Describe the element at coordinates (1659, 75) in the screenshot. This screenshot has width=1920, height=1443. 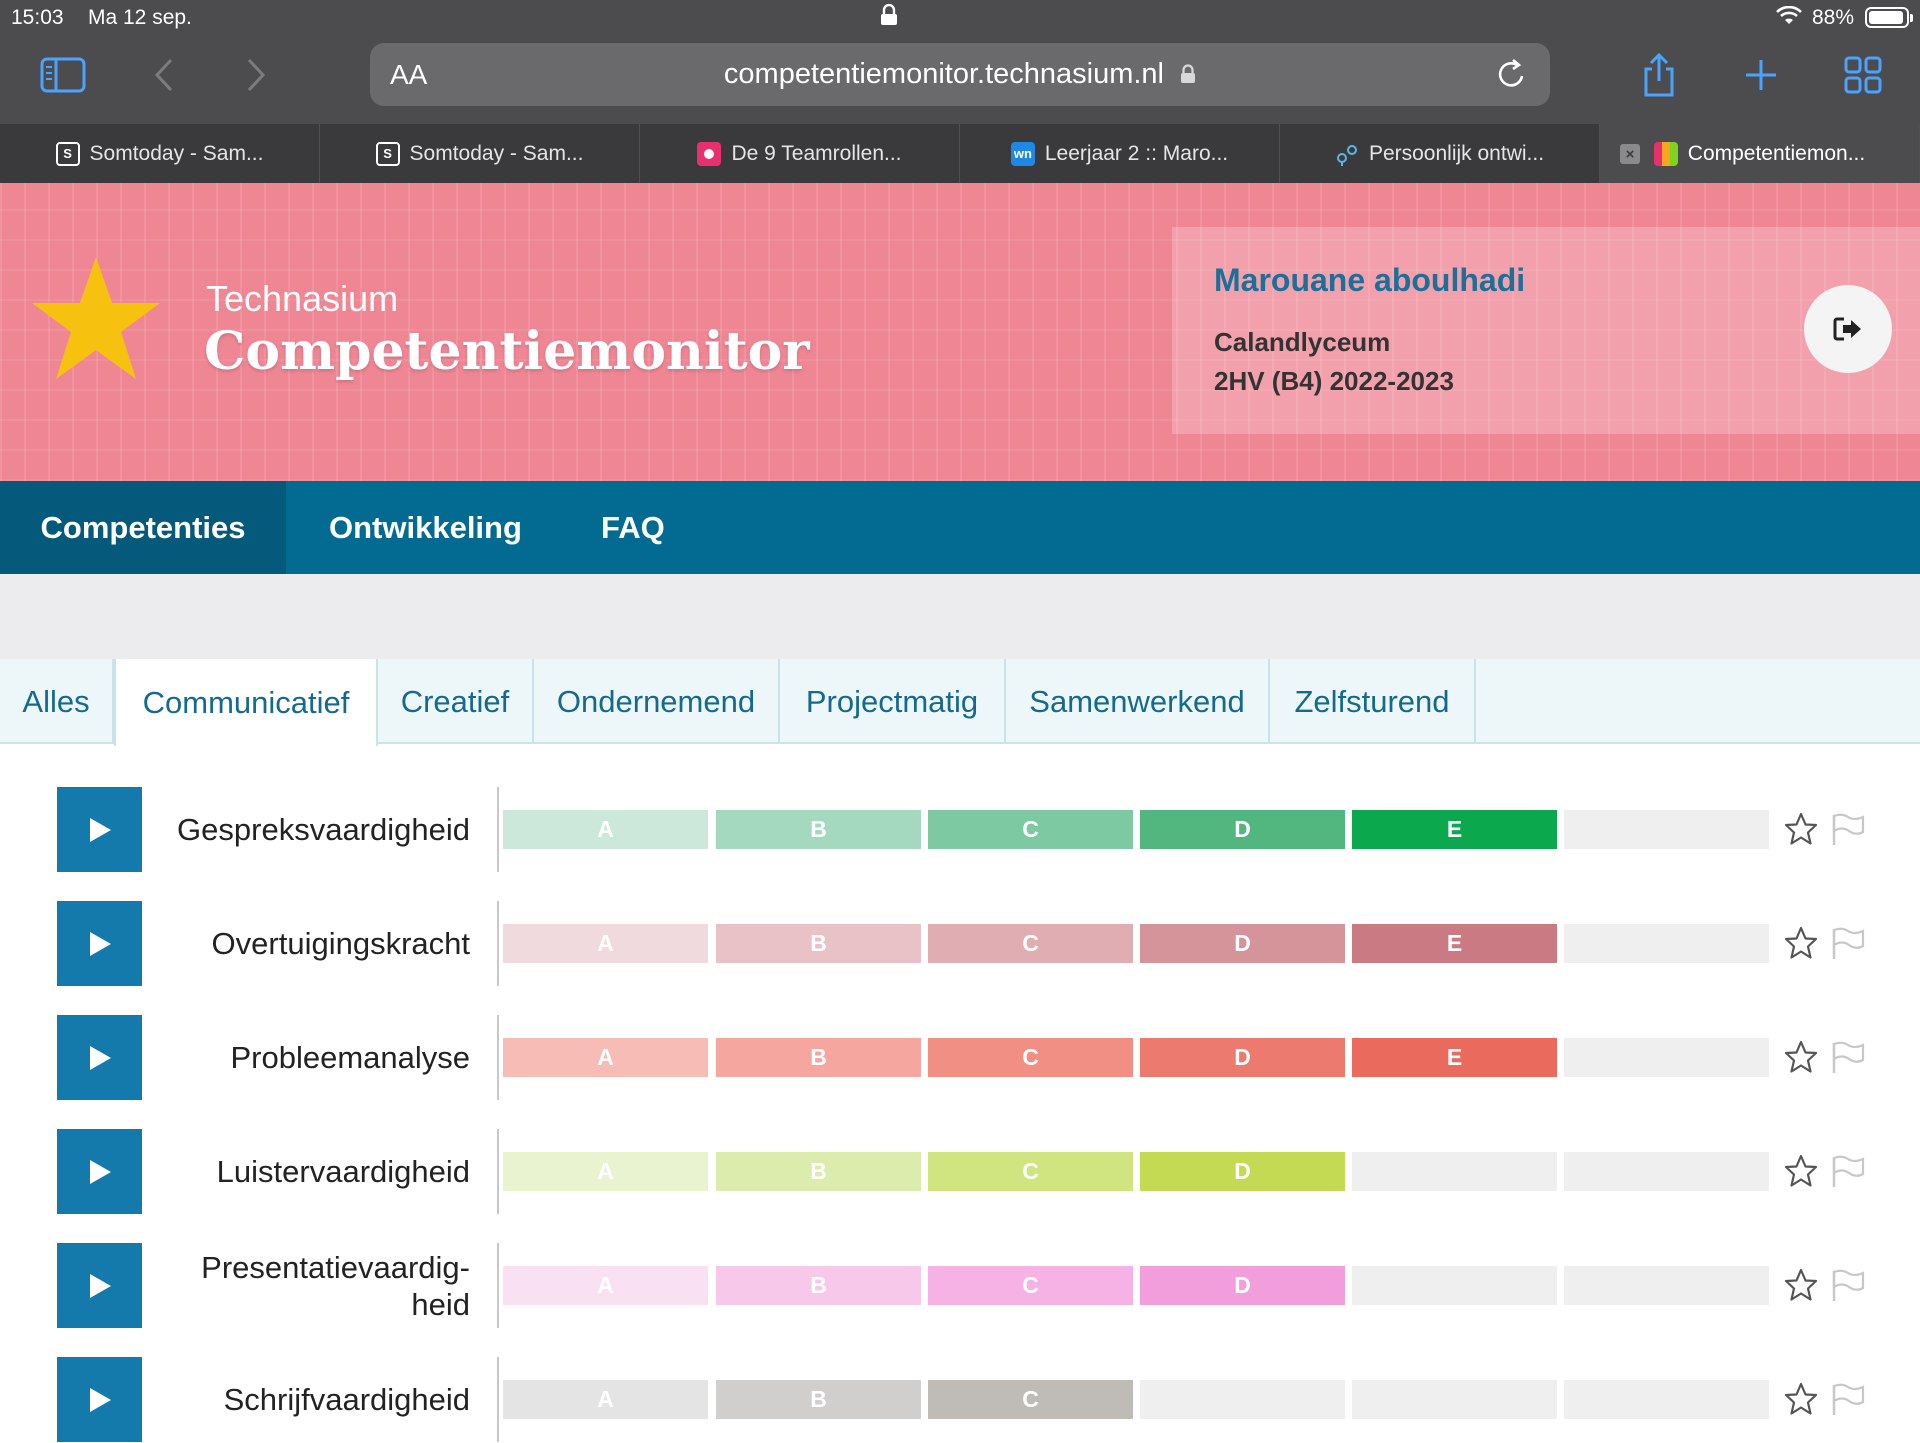
I see `share-button` at that location.